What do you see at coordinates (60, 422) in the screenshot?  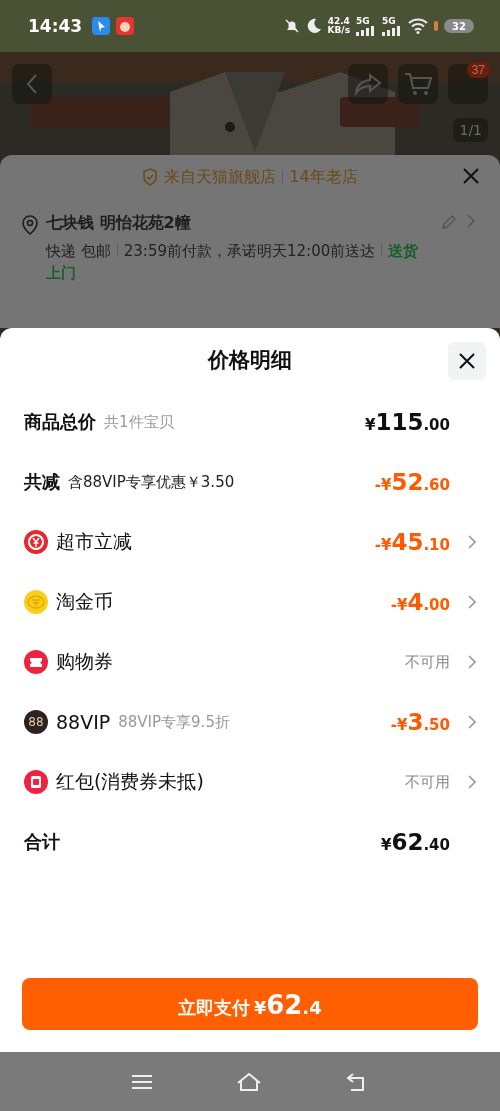 I see `row-label: 商品总价` at bounding box center [60, 422].